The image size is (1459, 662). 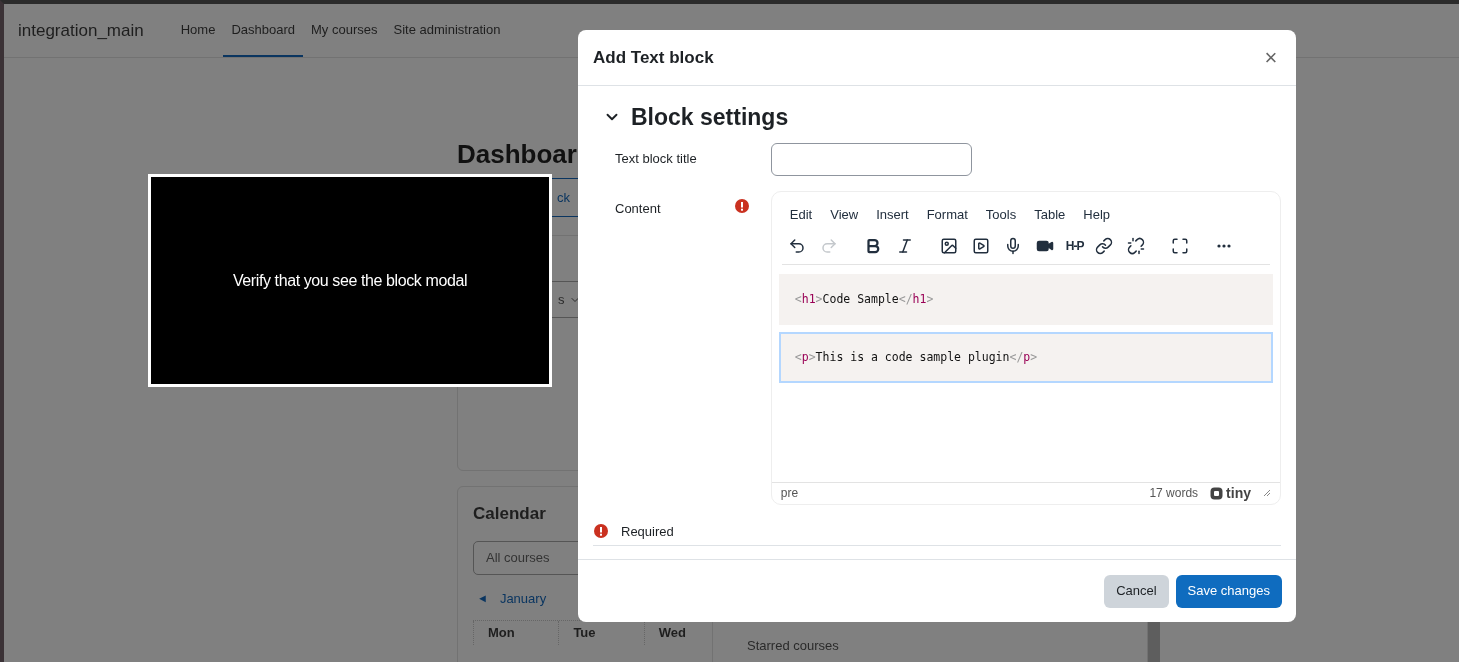 What do you see at coordinates (81, 30) in the screenshot?
I see `site-name: integration_main` at bounding box center [81, 30].